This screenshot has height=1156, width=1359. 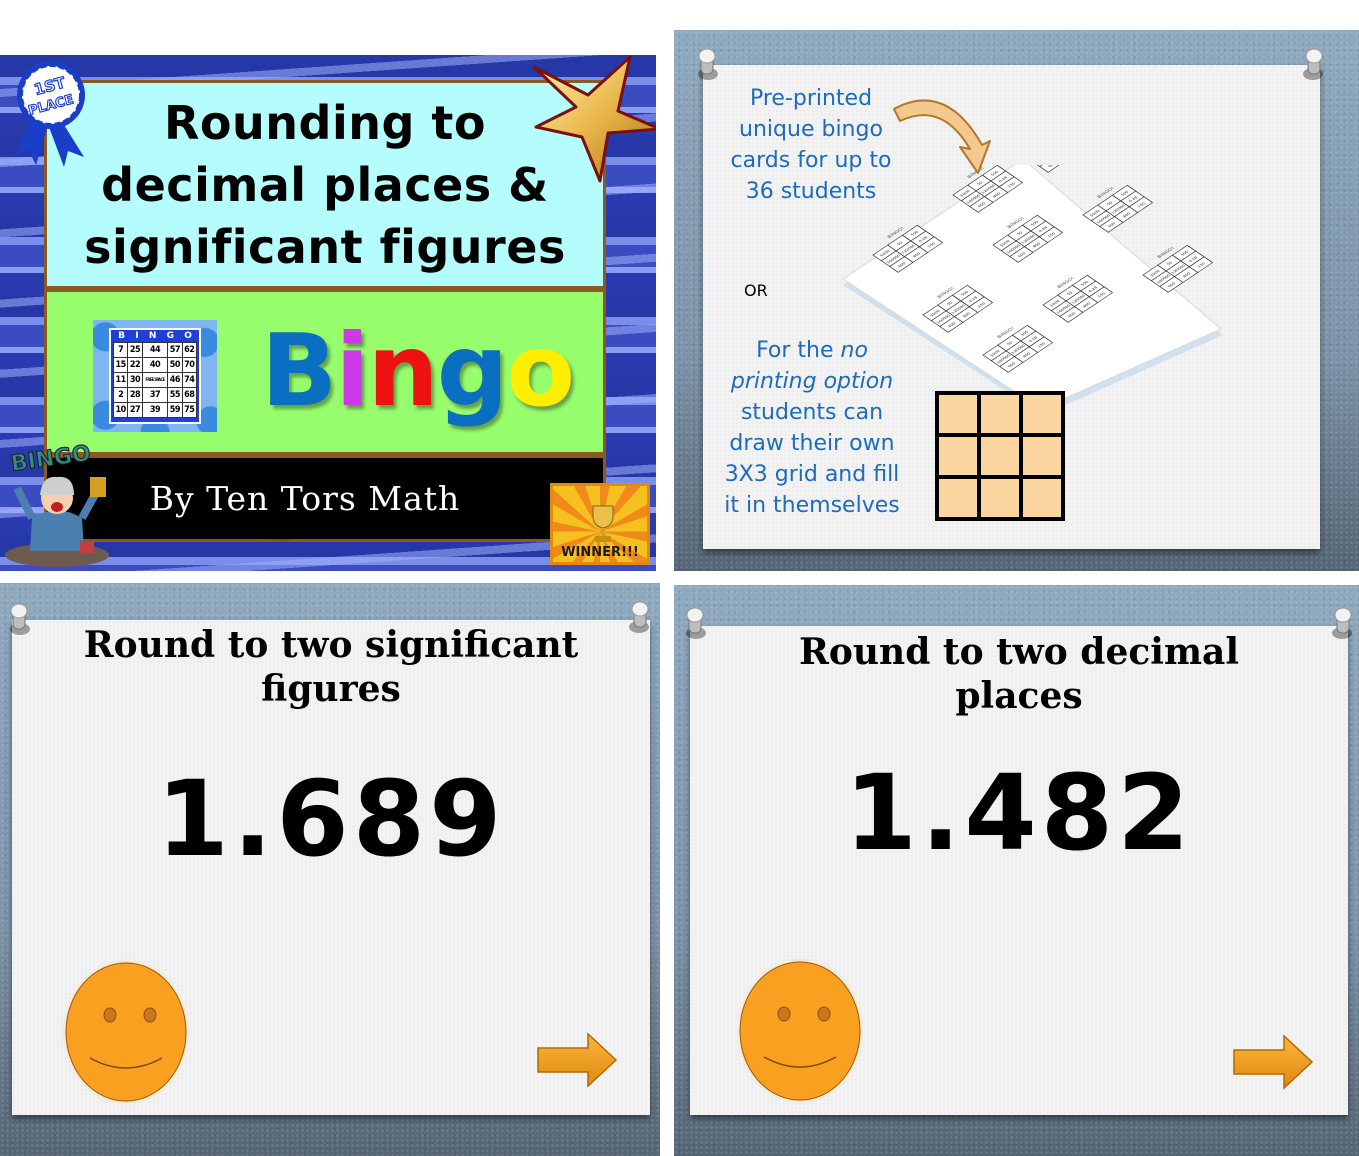 I want to click on bingo-card-cell: 25, so click(x=135, y=350).